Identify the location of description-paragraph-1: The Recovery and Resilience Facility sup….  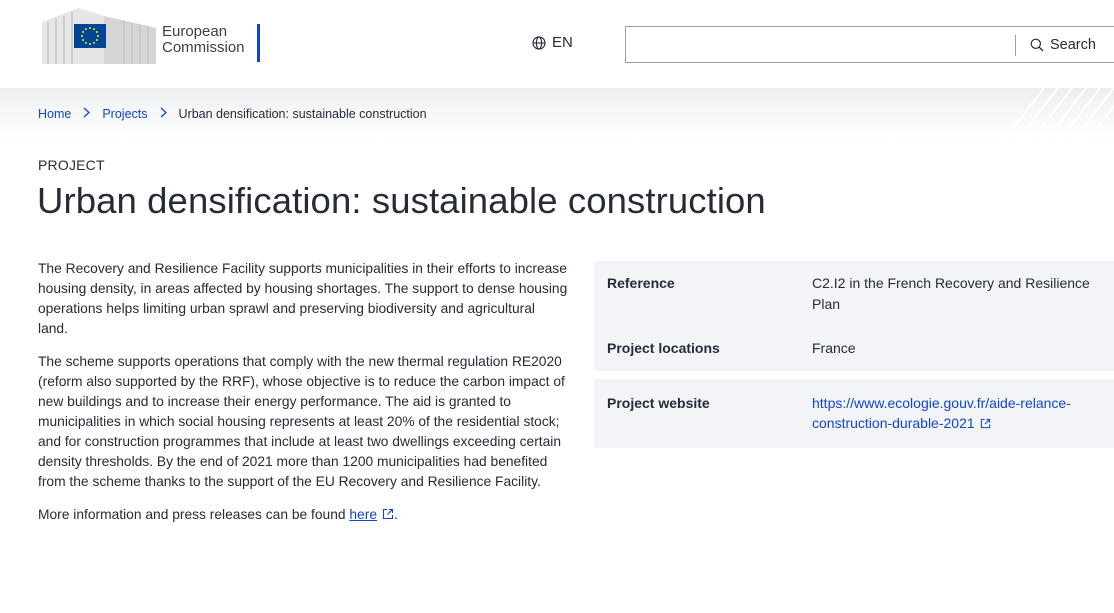
(303, 298).